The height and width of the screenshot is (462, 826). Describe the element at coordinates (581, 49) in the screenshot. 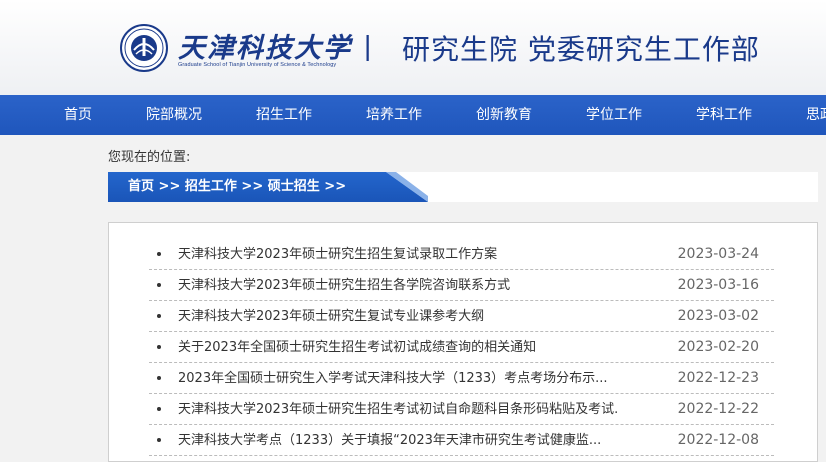

I see `site-title: 研究生院 党委研究生工作部` at that location.